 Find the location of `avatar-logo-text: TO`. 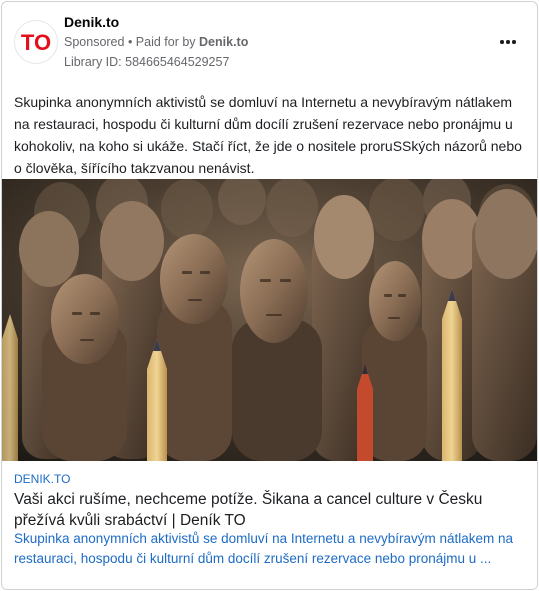

avatar-logo-text: TO is located at coordinates (36, 42).